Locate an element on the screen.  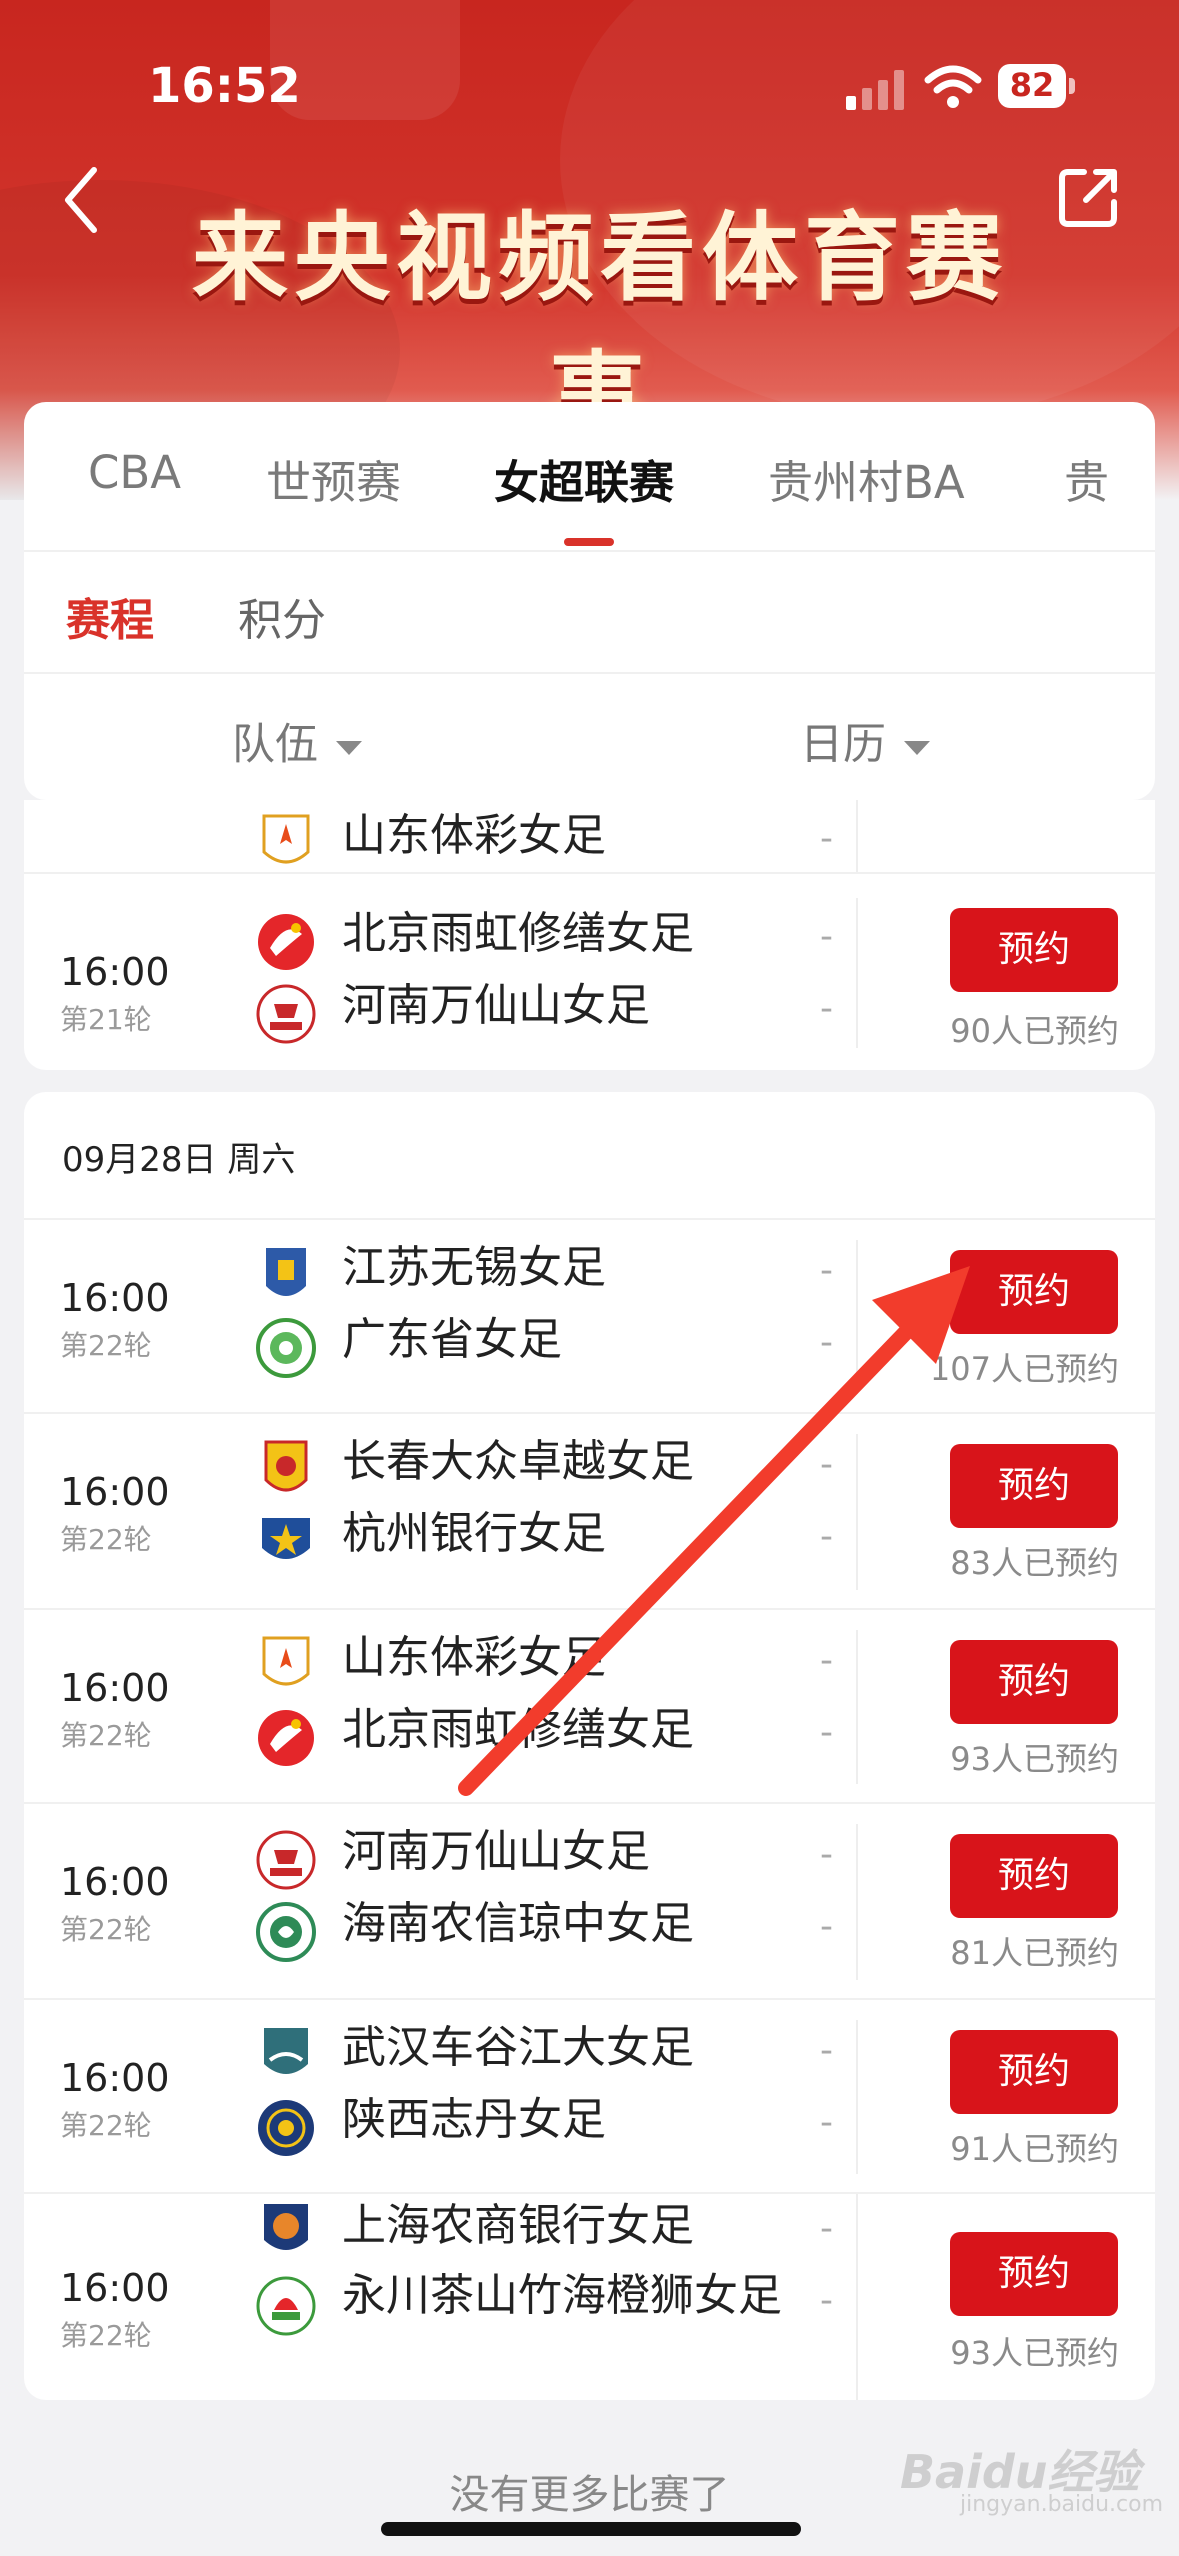
competition-tabs: CBA 世预赛 女超联赛 贵州村BA 贵 is located at coordinates (589, 477).